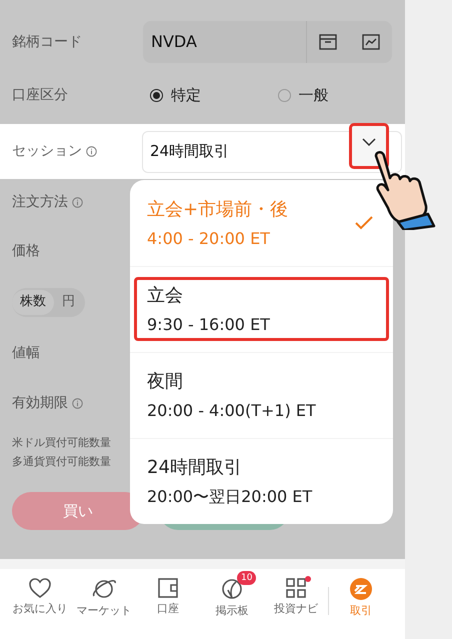 The height and width of the screenshot is (639, 452). Describe the element at coordinates (174, 42) in the screenshot. I see `symbol-value: NVDA` at that location.